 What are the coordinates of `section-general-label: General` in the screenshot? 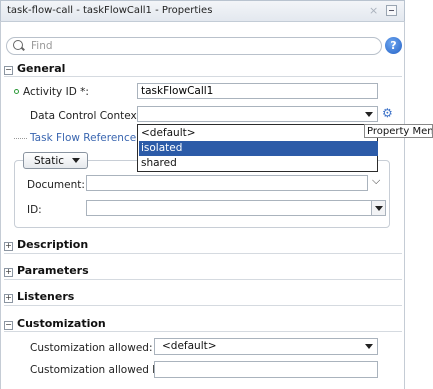 It's located at (41, 68).